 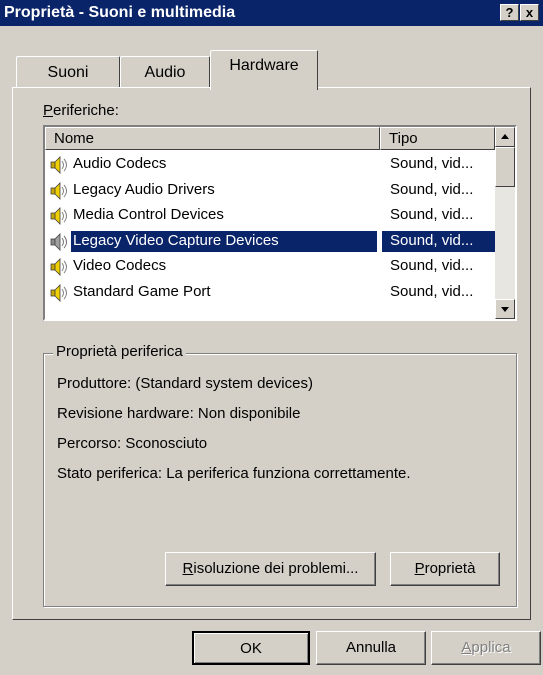 I want to click on devices-label: Periferiche:, so click(x=81, y=110).